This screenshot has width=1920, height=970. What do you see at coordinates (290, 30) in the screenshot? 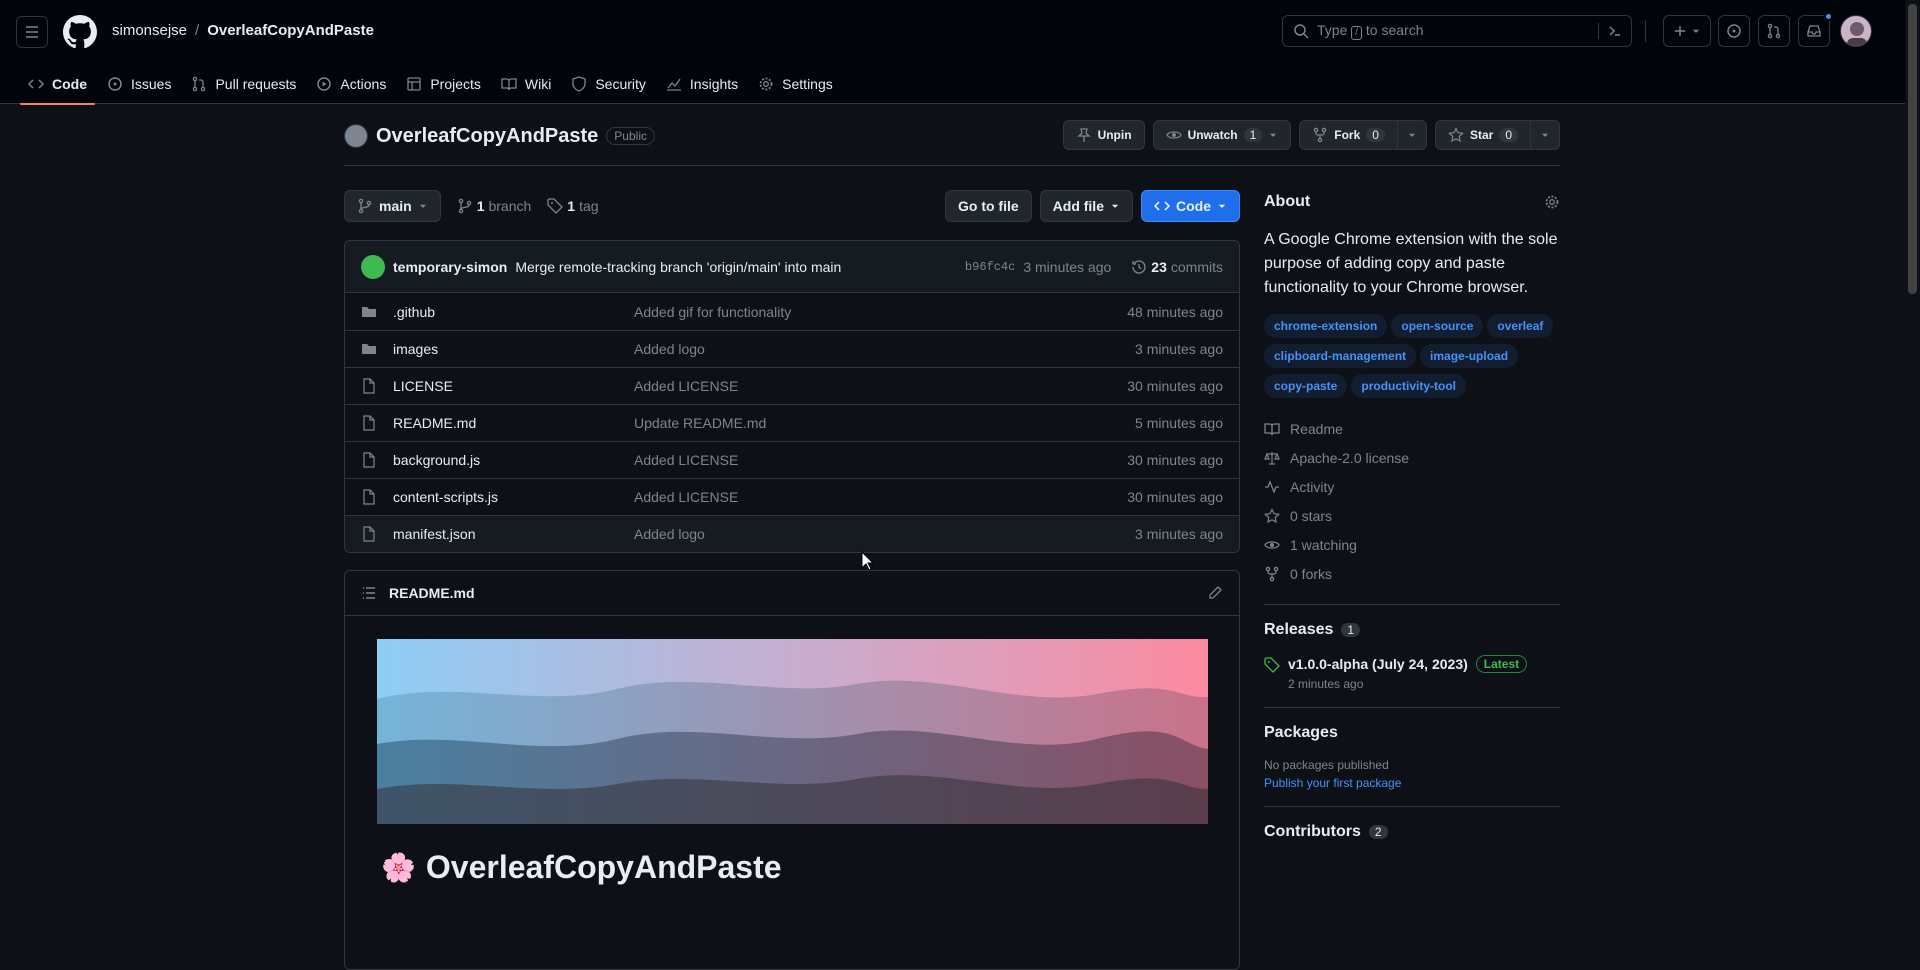
I see `breadcrumb-repo: OverleafCopyAndPaste` at bounding box center [290, 30].